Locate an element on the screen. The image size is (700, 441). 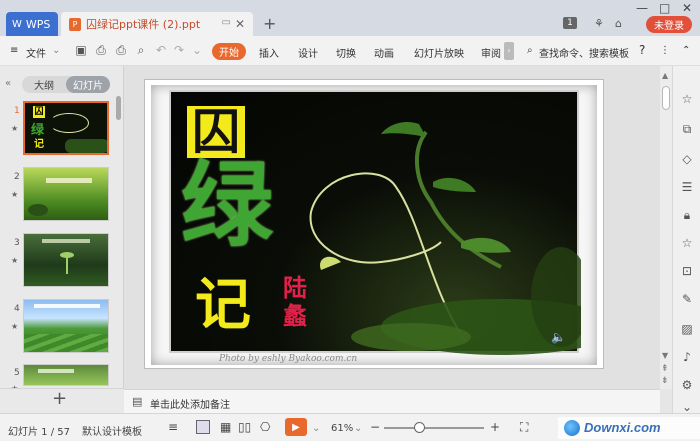
maximize-icon: □ is located at coordinates (664, 8).